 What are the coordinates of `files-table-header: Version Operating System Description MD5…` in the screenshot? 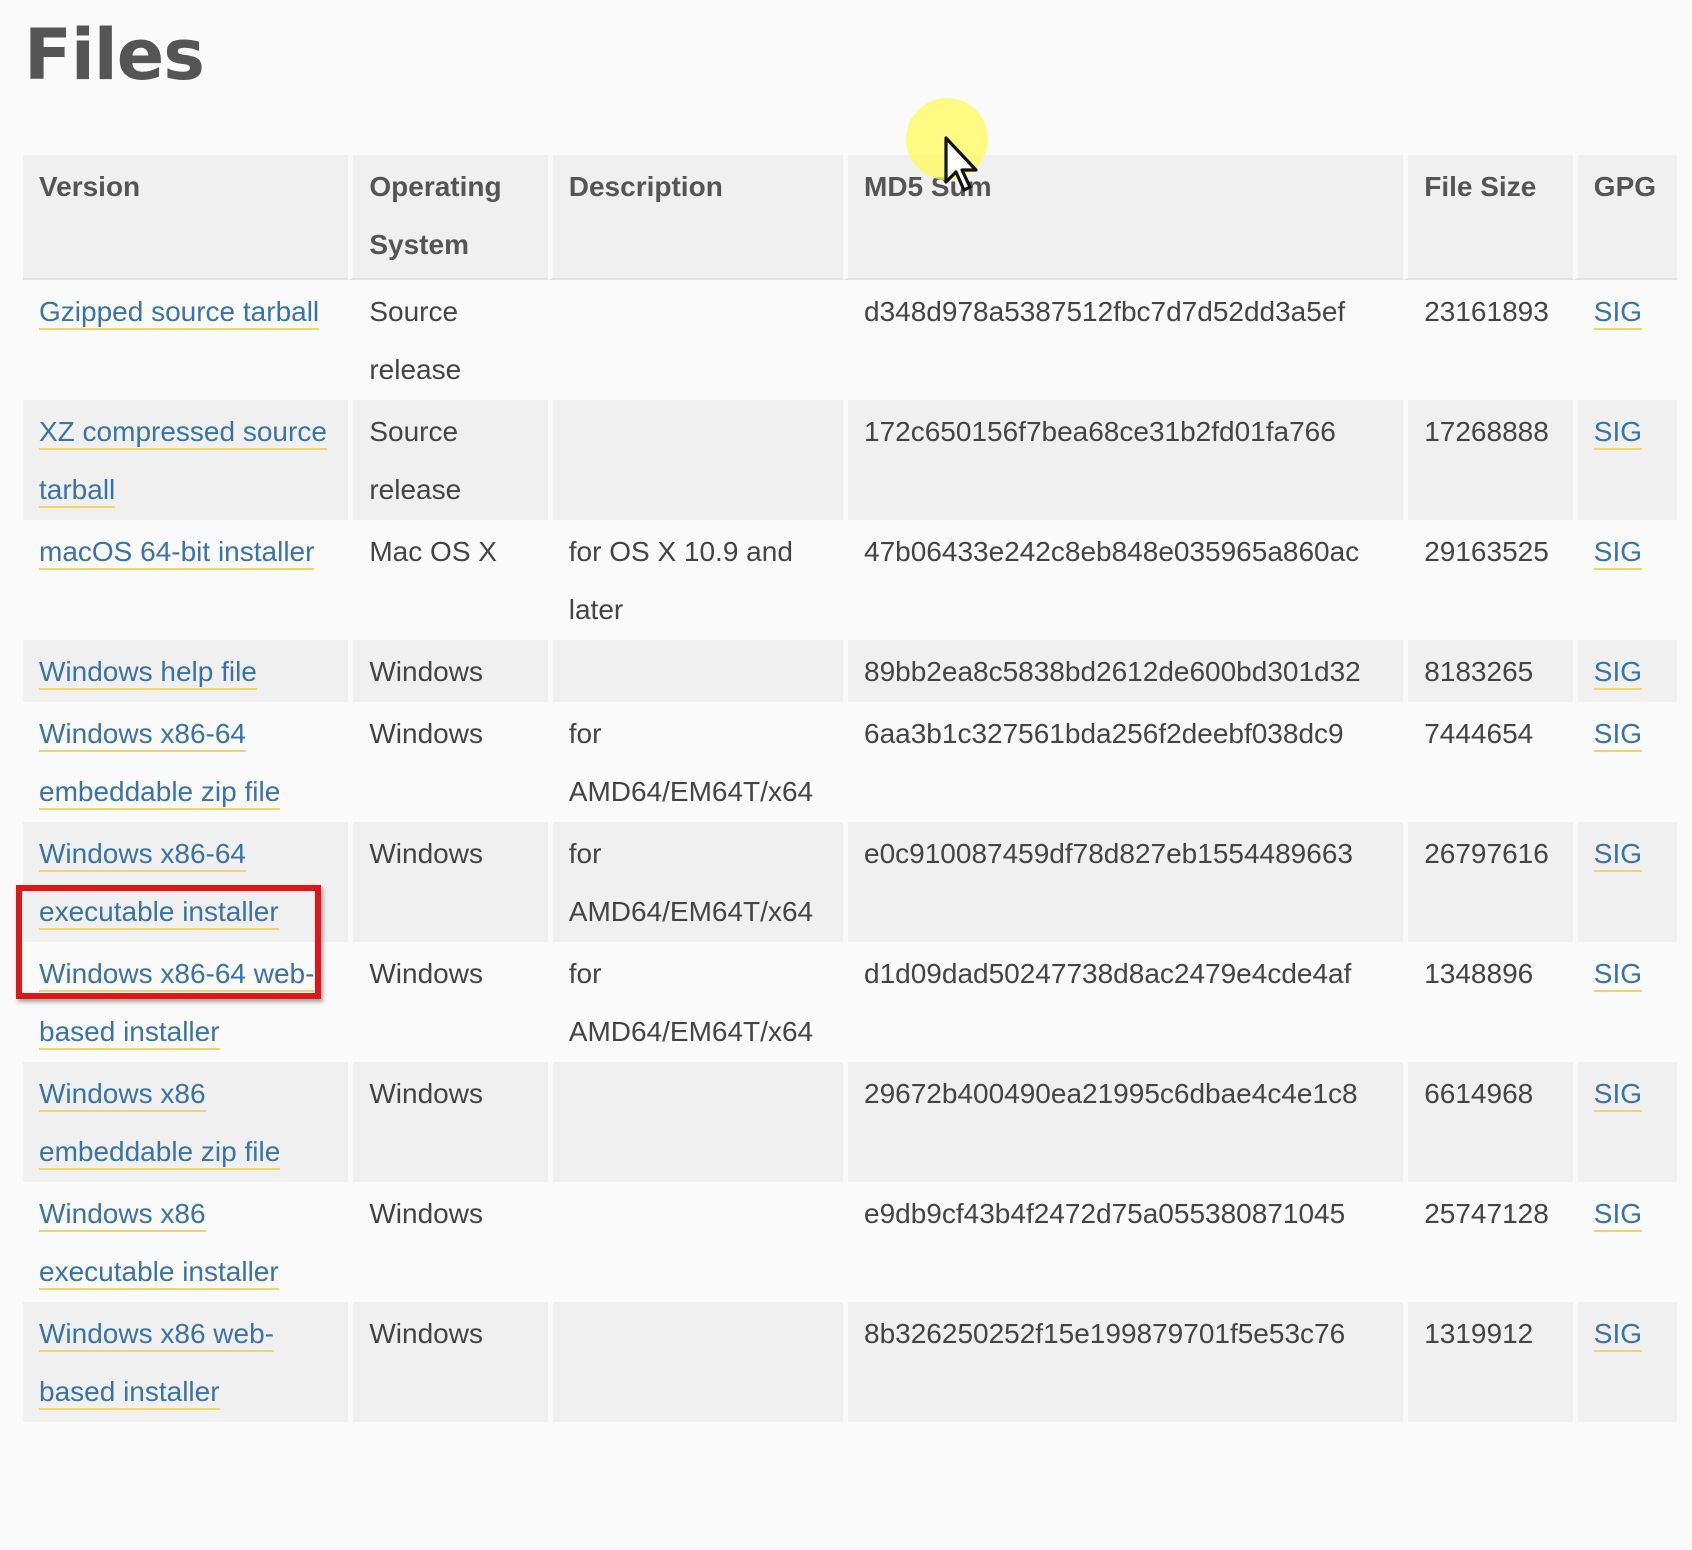 It's located at (850, 217).